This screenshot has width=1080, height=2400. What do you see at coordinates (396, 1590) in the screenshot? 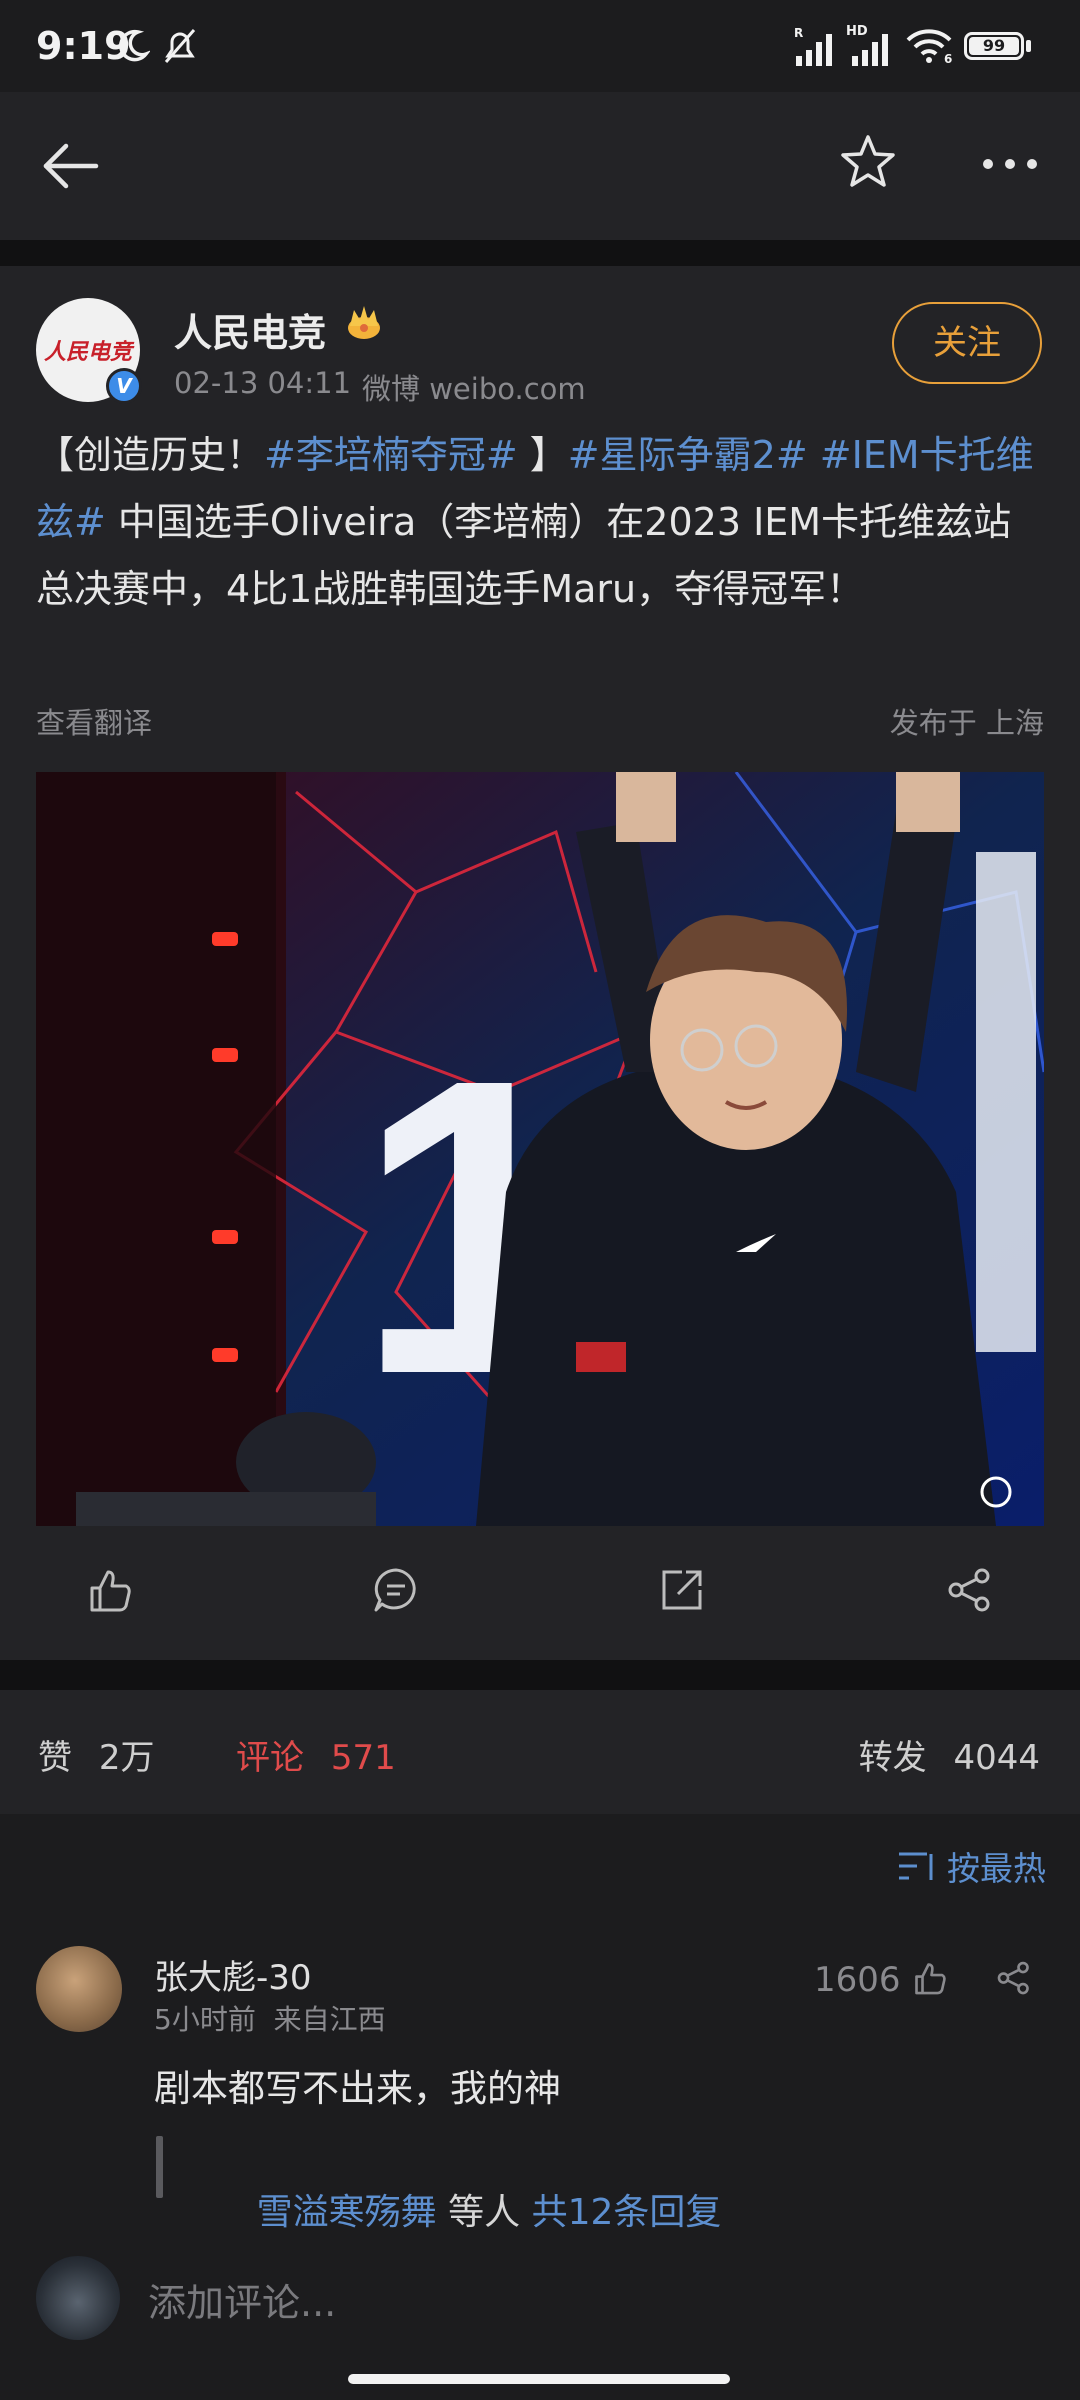
I see `comment-icon` at bounding box center [396, 1590].